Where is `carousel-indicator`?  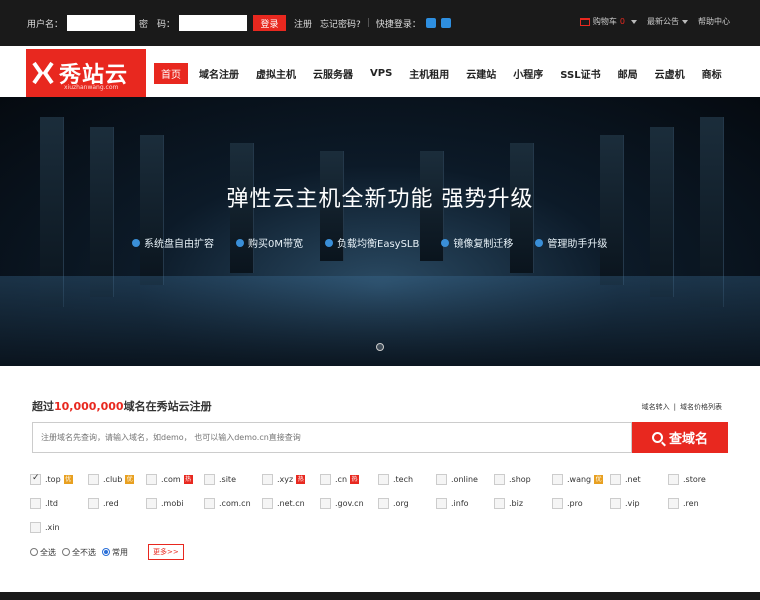 carousel-indicator is located at coordinates (380, 347).